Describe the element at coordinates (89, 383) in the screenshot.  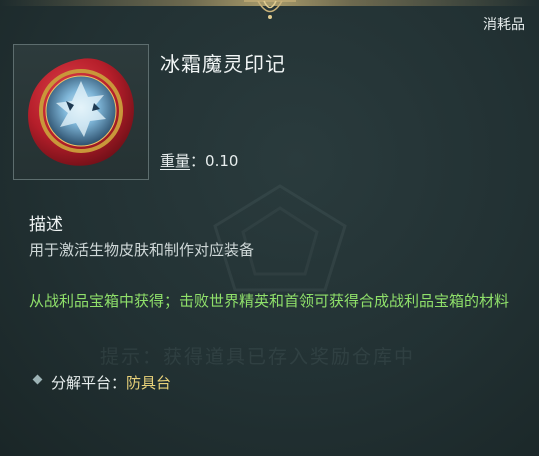
I see `dismantle-label: 分解平台：` at that location.